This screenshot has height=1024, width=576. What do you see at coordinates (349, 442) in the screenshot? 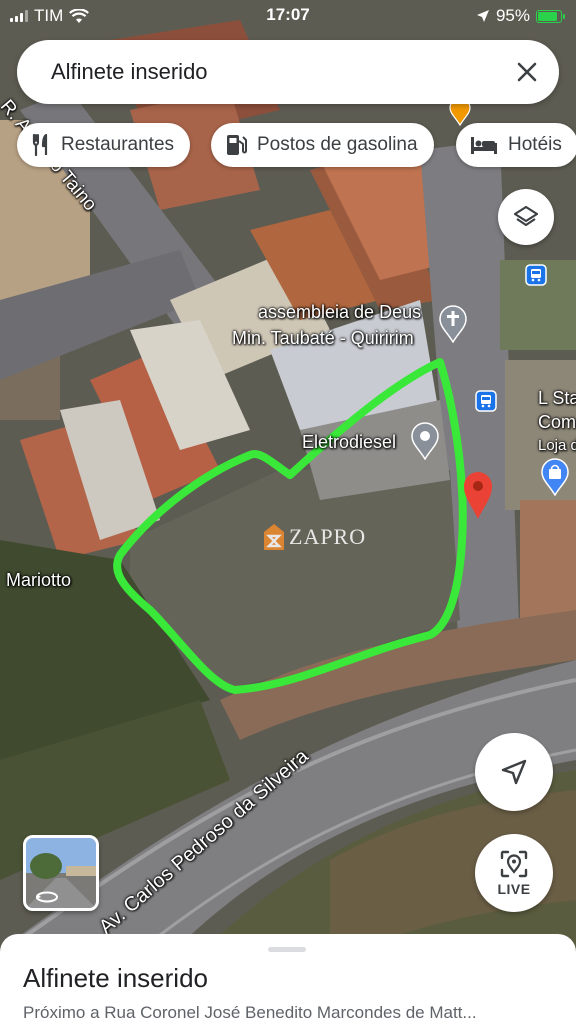
I see `poi-label-eletrodiesel: Eletrodiesel` at bounding box center [349, 442].